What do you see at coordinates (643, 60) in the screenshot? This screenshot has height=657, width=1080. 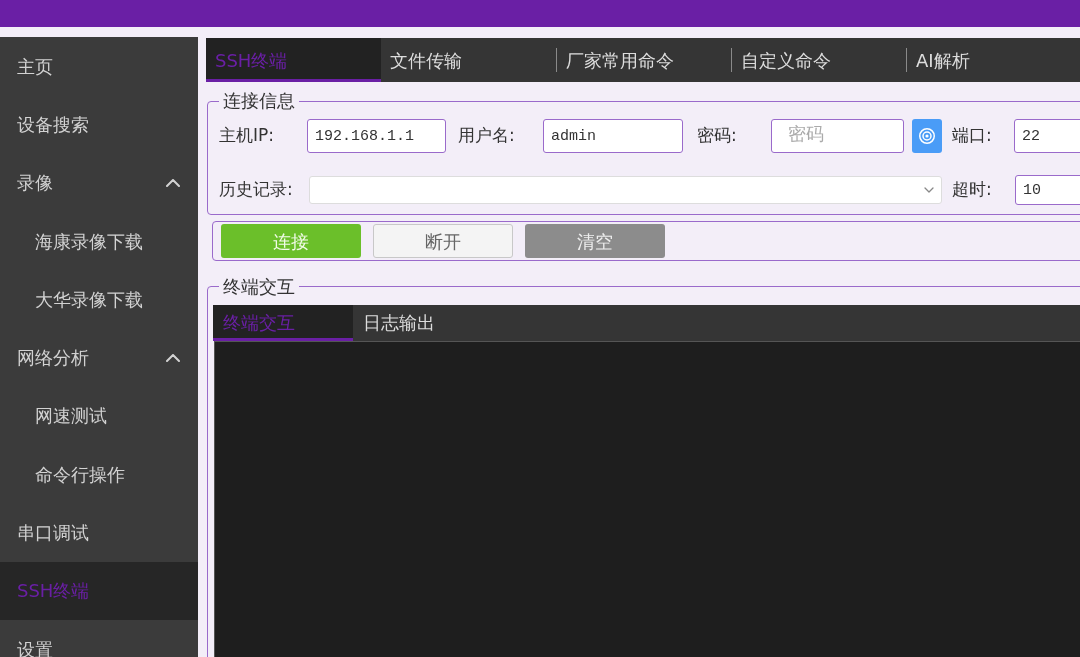 I see `tab: 厂家常用命令` at bounding box center [643, 60].